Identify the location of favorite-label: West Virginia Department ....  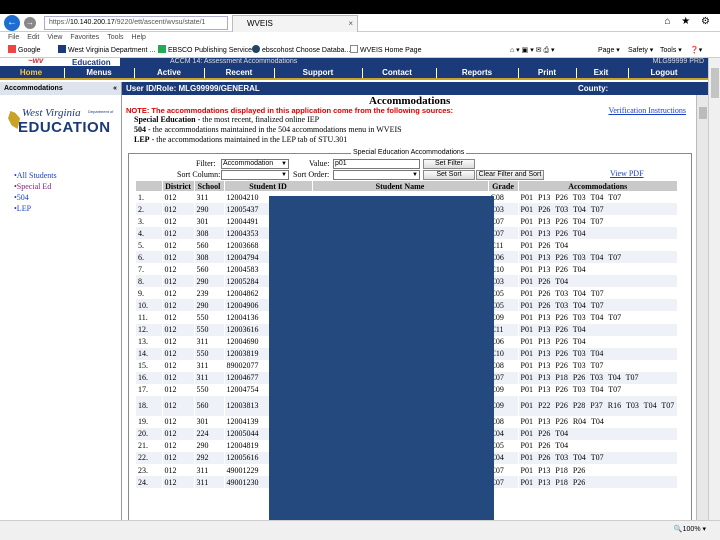
(112, 50).